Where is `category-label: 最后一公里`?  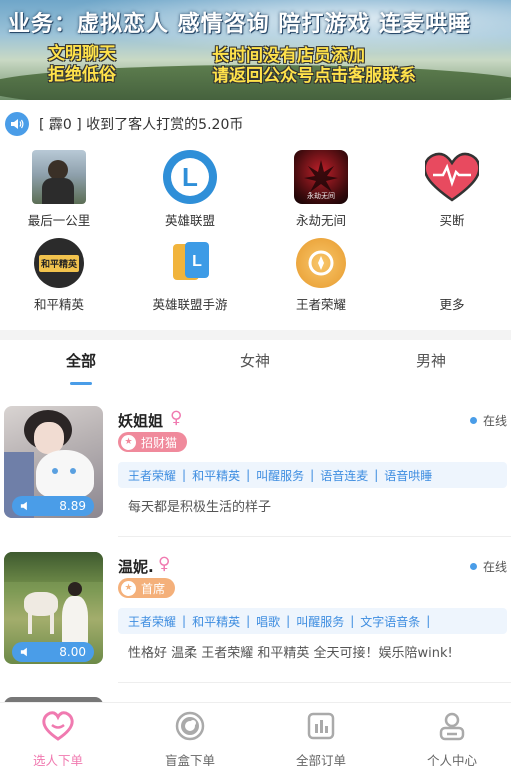 category-label: 最后一公里 is located at coordinates (59, 220).